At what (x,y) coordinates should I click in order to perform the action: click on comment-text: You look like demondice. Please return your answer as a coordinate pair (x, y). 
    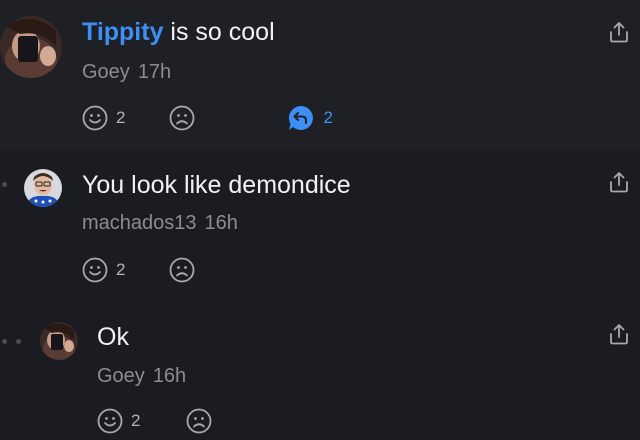
    Looking at the image, I should click on (216, 185).